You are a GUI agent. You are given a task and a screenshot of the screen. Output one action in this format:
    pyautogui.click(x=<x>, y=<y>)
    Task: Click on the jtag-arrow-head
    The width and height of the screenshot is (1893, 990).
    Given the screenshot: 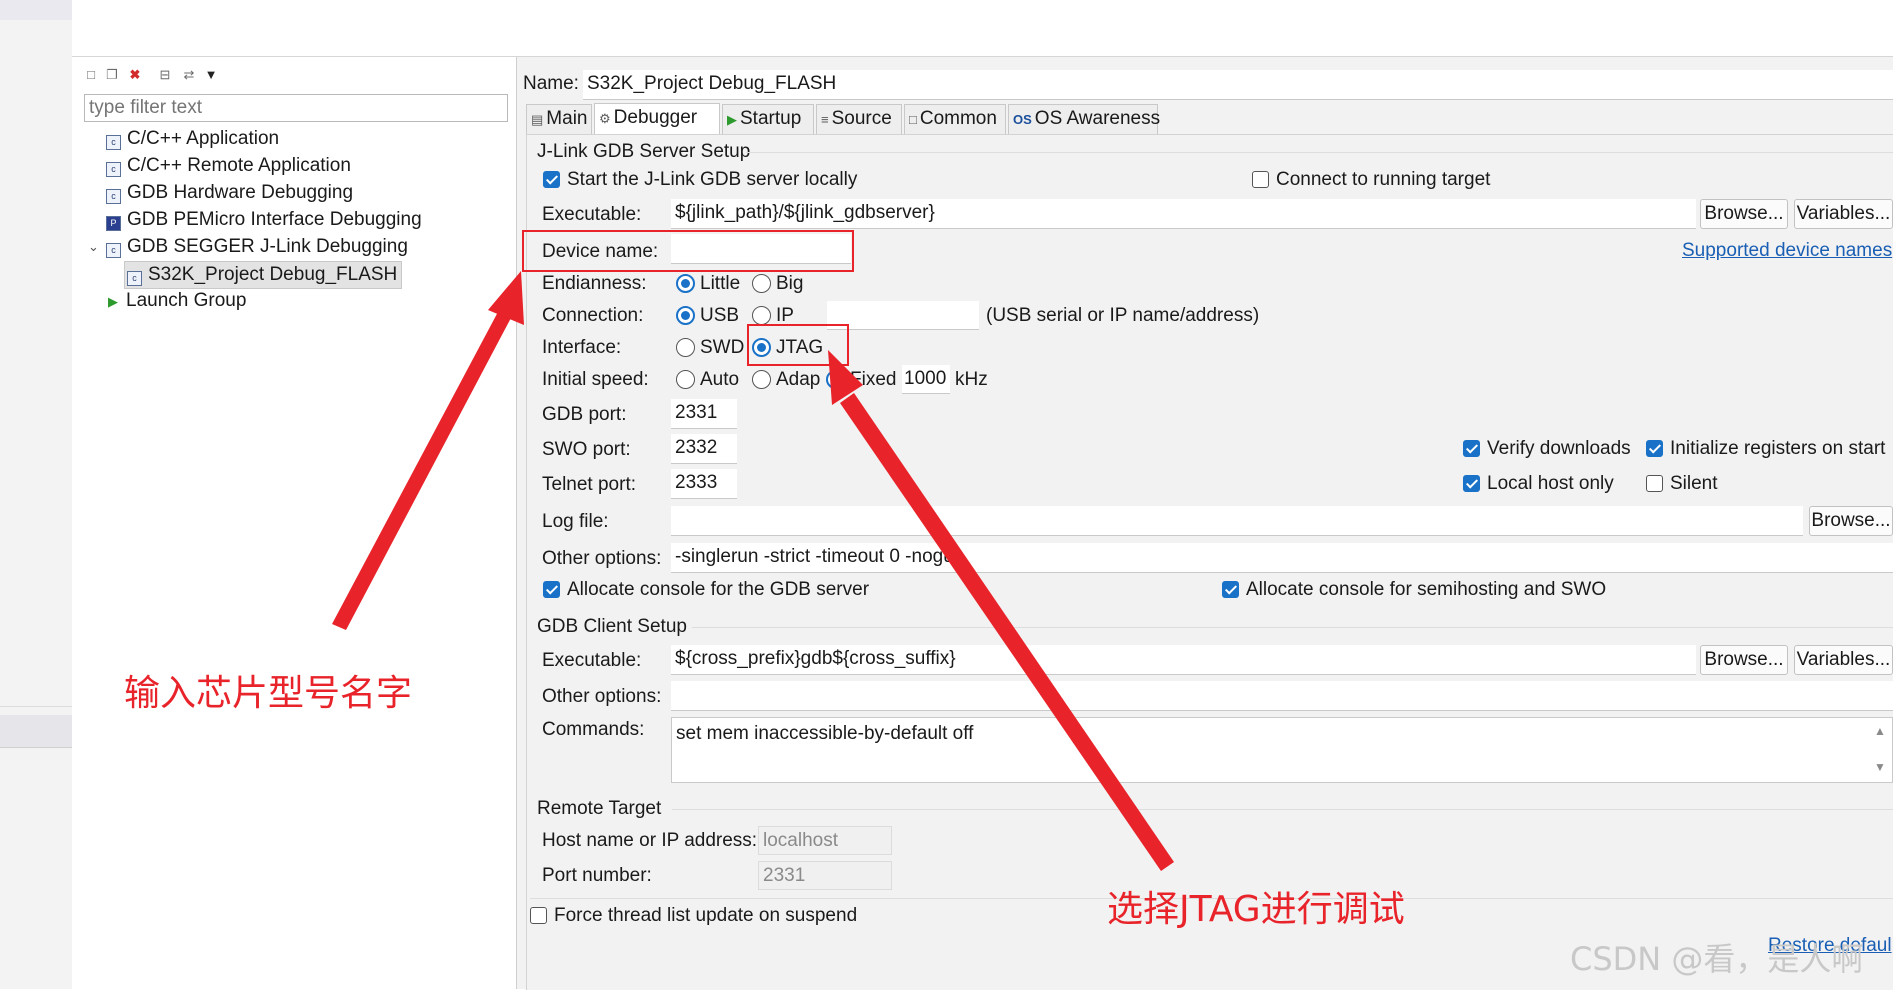 What is the action you would take?
    pyautogui.click(x=845, y=377)
    